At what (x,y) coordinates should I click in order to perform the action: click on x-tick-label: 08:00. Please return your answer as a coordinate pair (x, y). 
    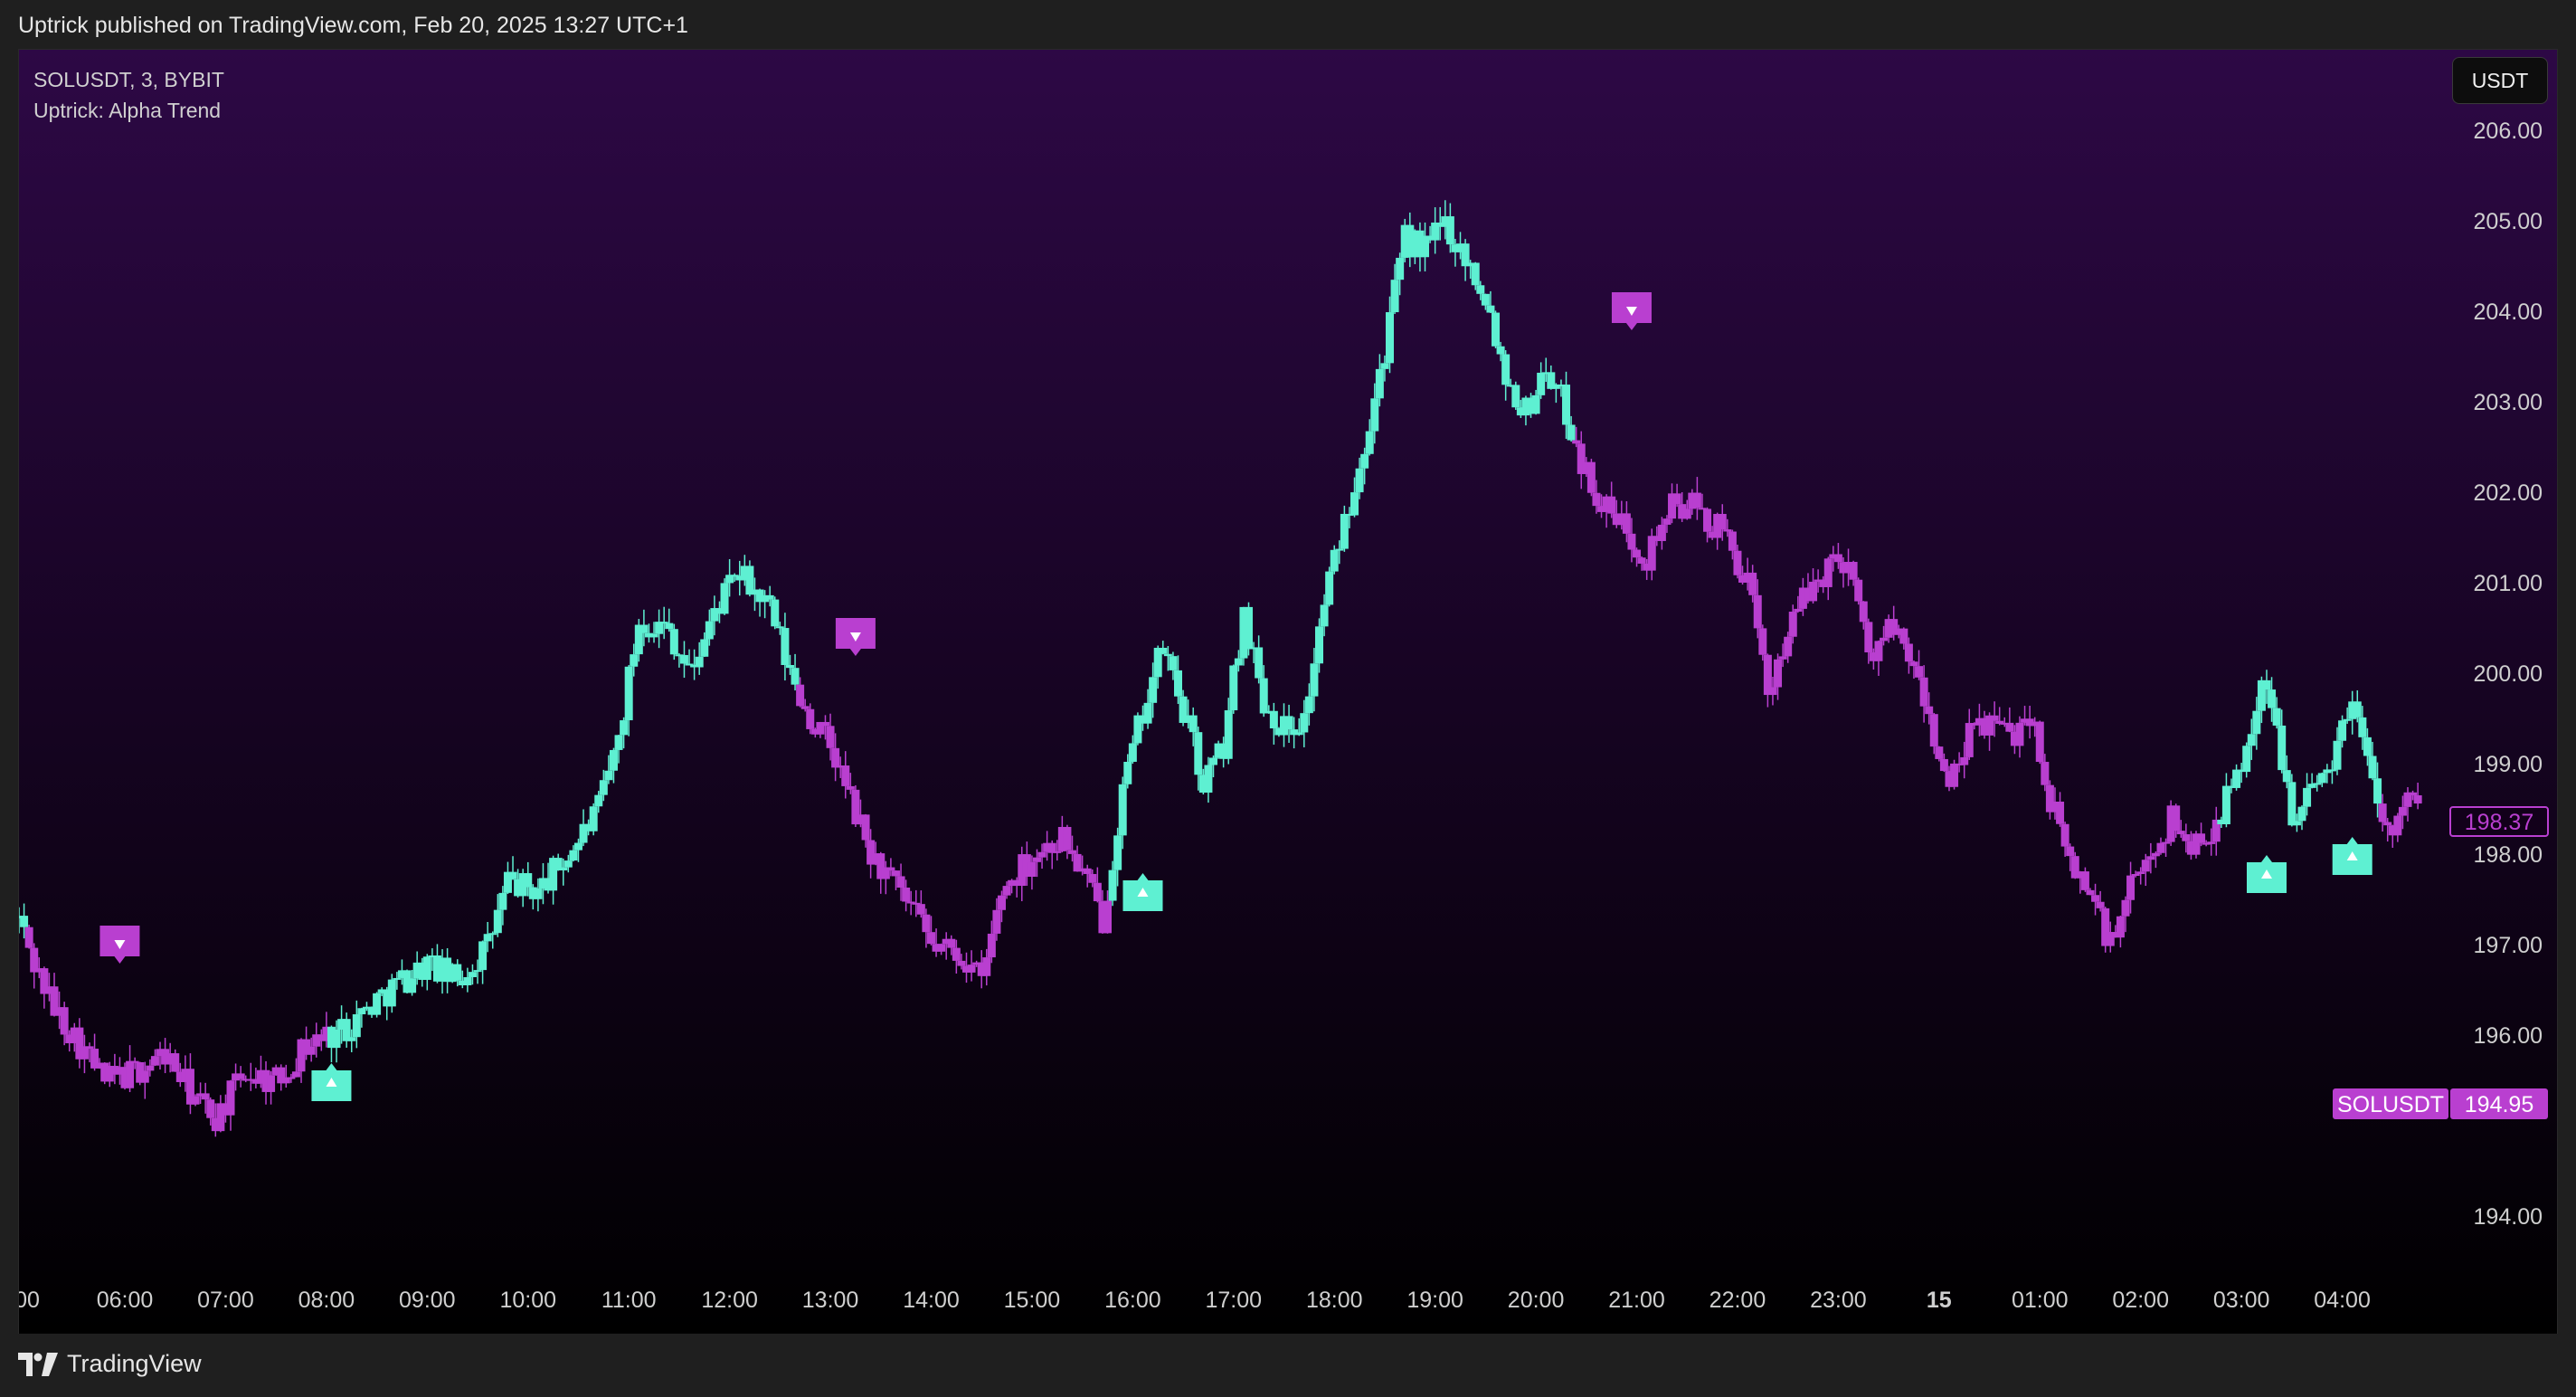
    Looking at the image, I should click on (327, 1300).